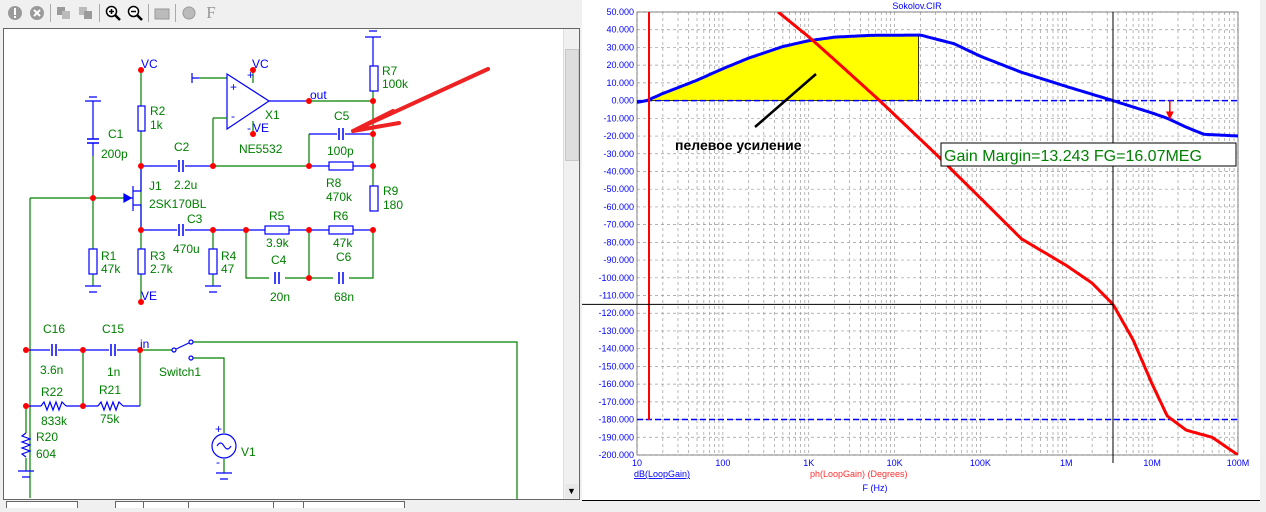  I want to click on y-tick-label: 0.000, so click(622, 101).